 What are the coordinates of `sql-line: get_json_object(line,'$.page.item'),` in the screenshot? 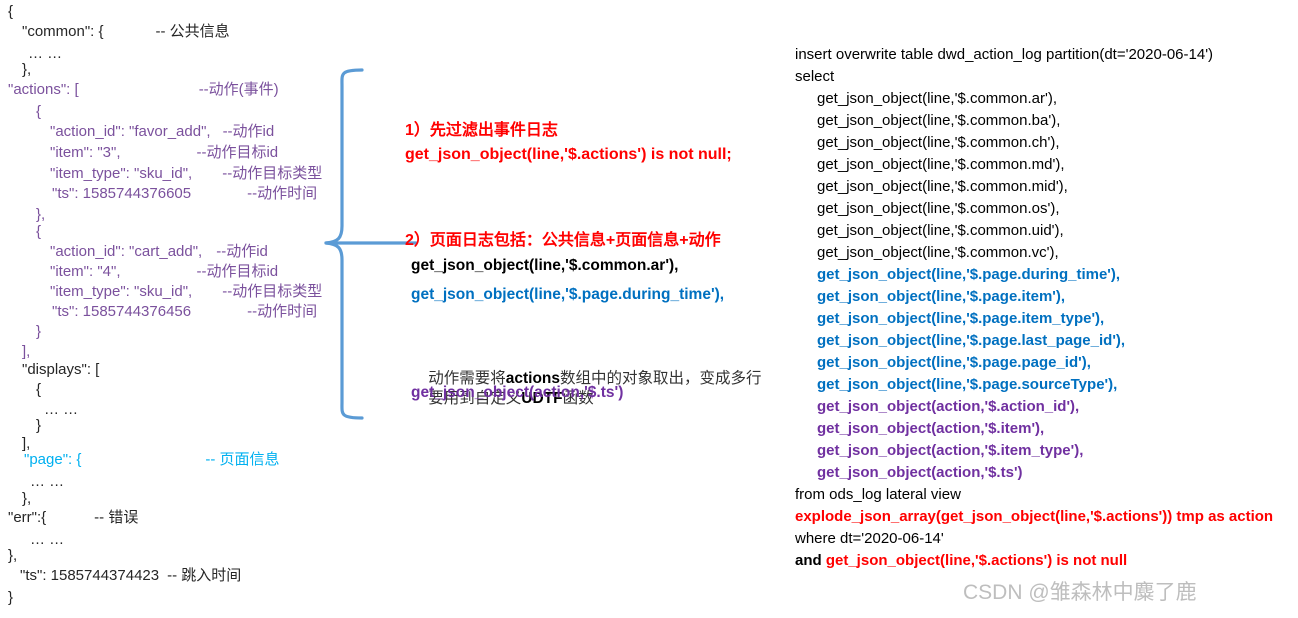 It's located at (941, 296).